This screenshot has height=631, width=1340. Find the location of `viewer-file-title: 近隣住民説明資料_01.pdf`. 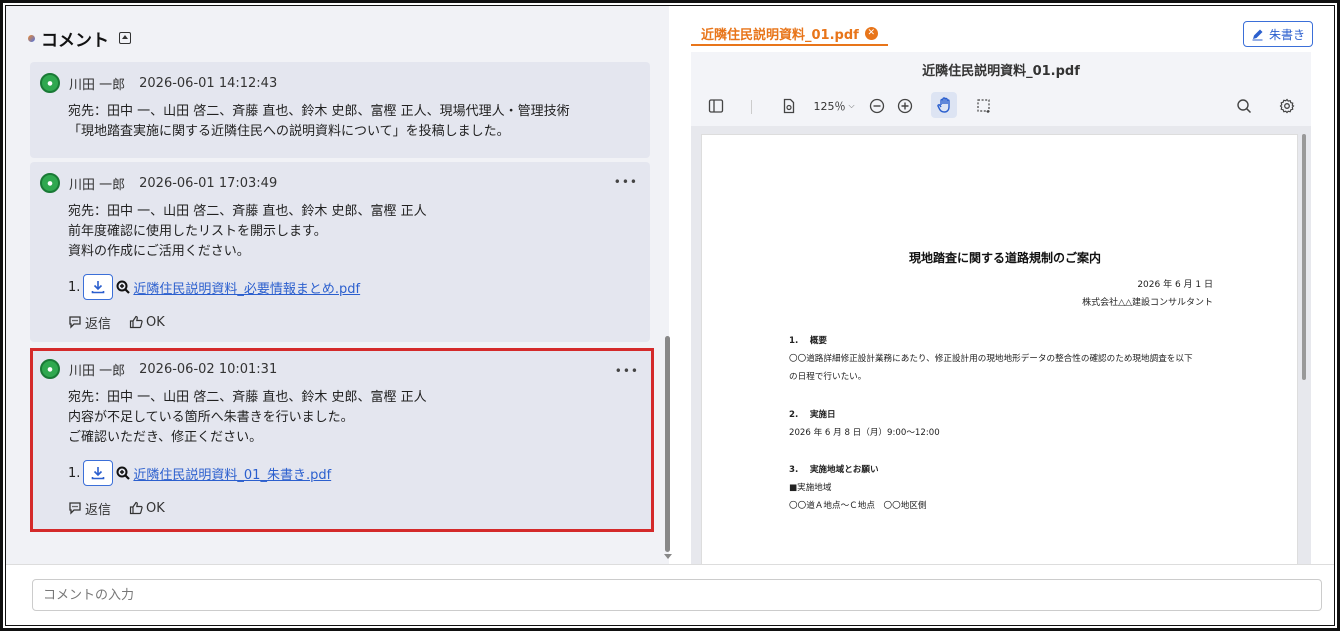

viewer-file-title: 近隣住民説明資料_01.pdf is located at coordinates (1001, 69).